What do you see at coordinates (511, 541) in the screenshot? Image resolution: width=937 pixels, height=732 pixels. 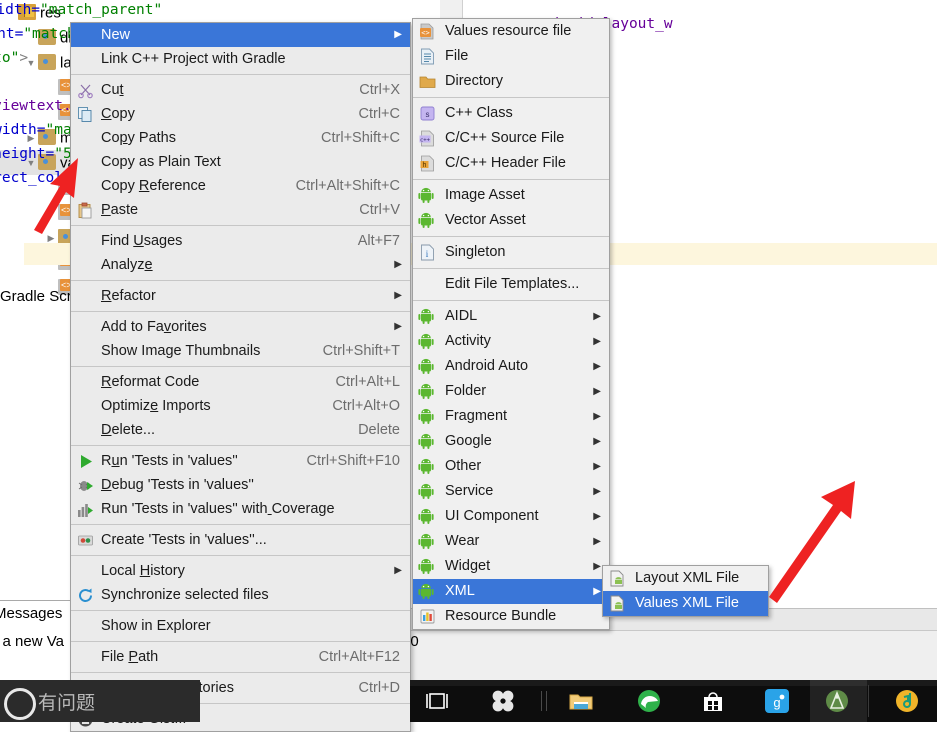 I see `menu-item-wear: Wear ▶` at bounding box center [511, 541].